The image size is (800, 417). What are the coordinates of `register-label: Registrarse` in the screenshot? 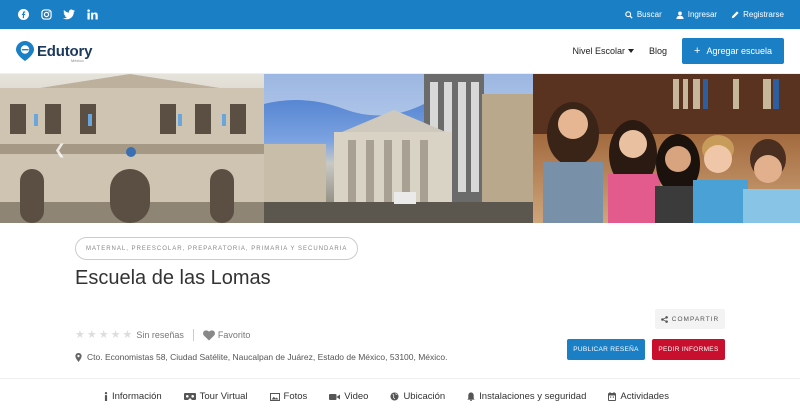 It's located at (763, 14).